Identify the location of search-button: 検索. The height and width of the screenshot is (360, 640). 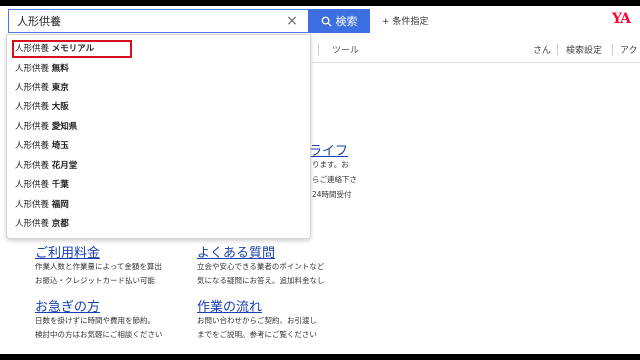
(339, 21).